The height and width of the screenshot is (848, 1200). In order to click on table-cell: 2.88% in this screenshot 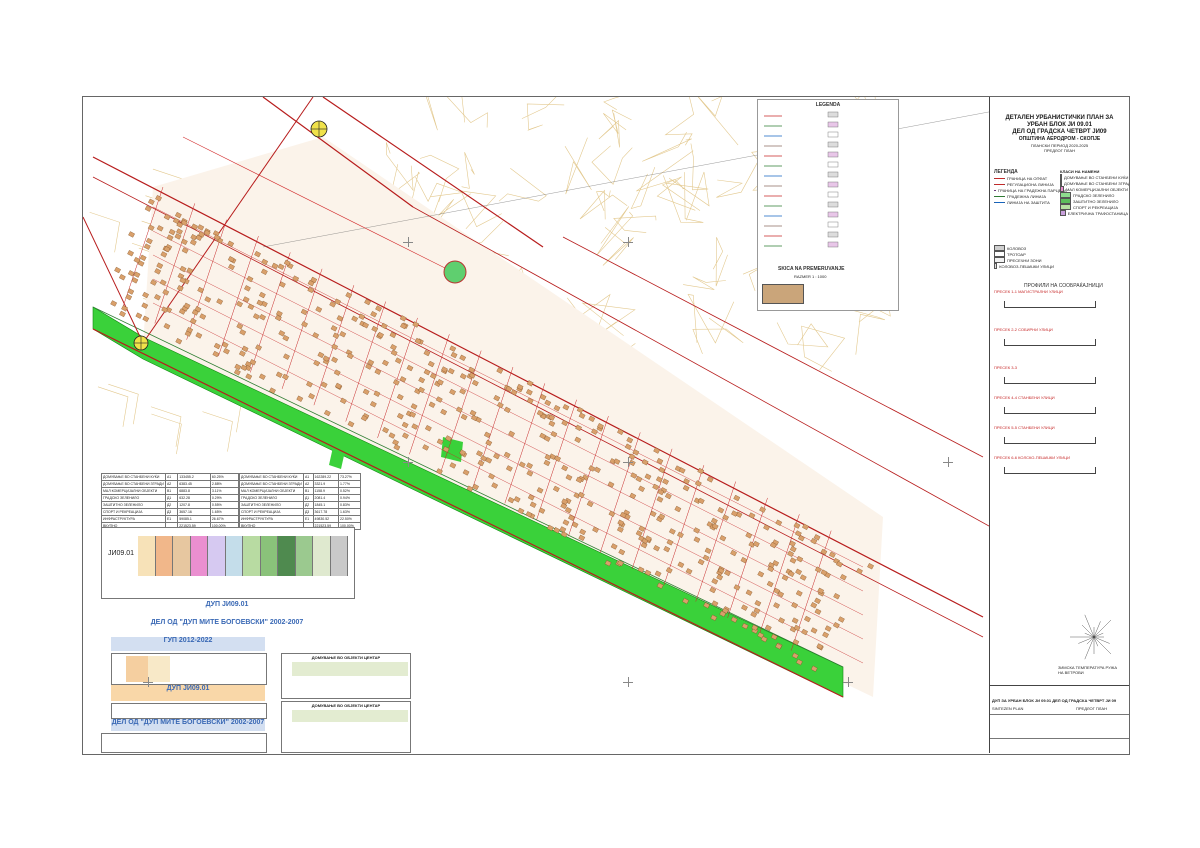, I will do `click(224, 484)`.